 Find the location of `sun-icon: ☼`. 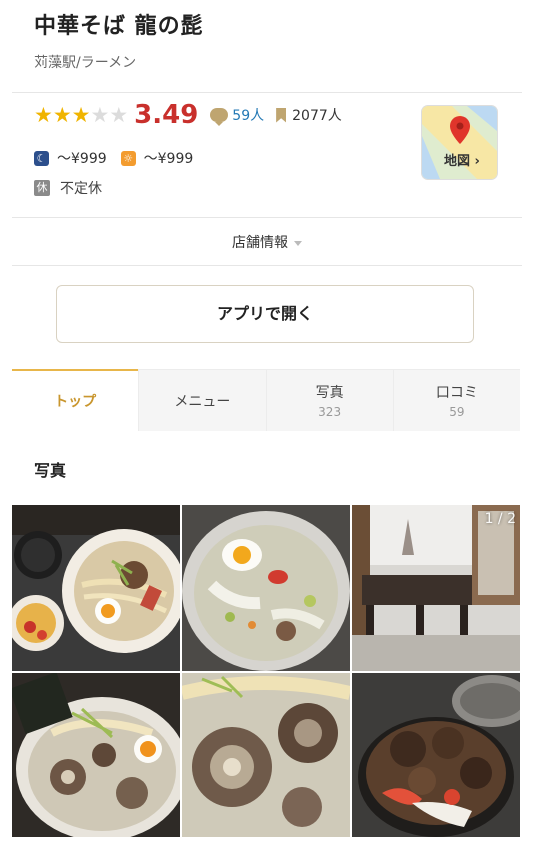

sun-icon: ☼ is located at coordinates (128, 158).